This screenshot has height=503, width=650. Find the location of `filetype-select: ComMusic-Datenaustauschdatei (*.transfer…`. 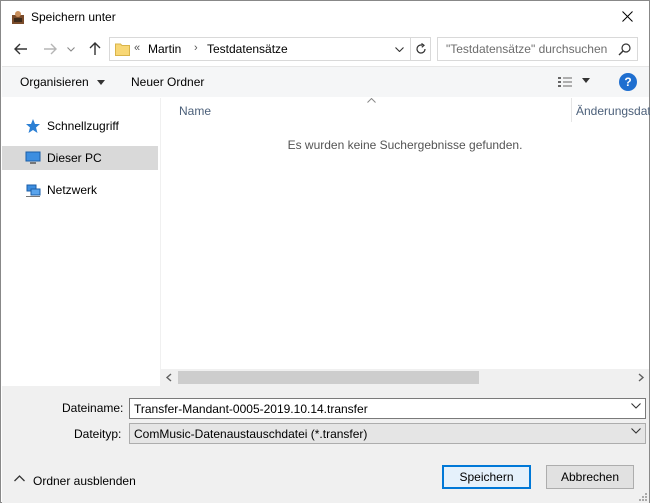

filetype-select: ComMusic-Datenaustauschdatei (*.transfer… is located at coordinates (387, 433).